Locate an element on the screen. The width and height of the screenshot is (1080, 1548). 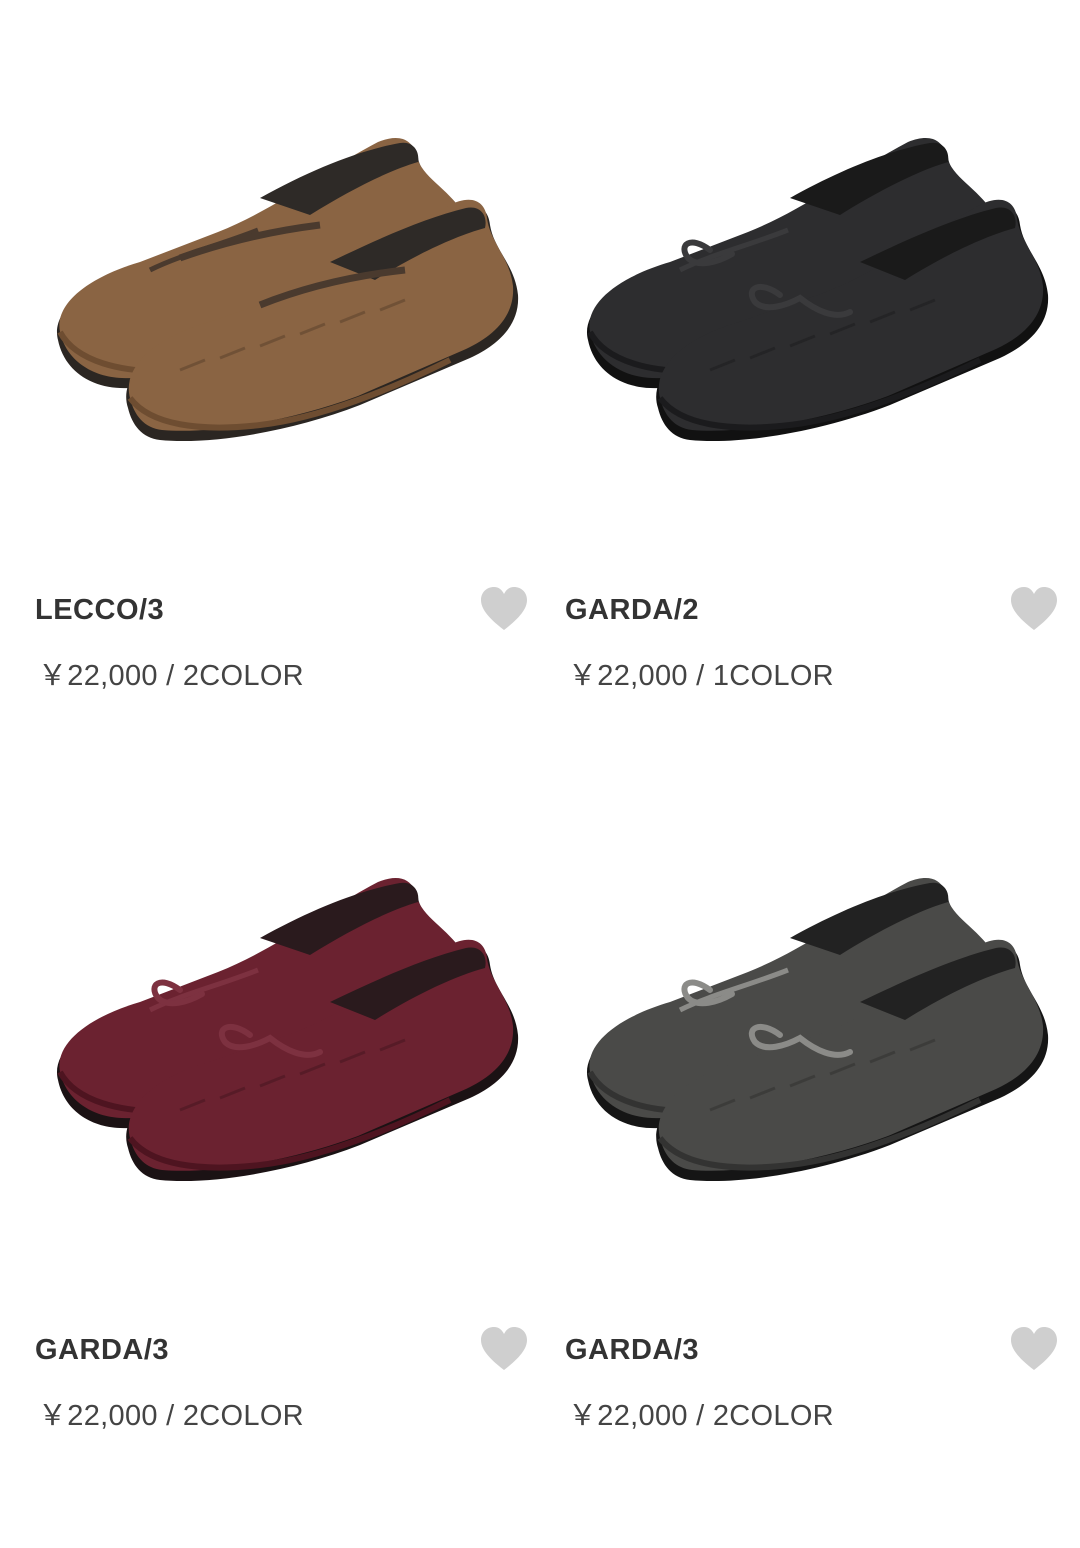
product-name: LECCO/3 is located at coordinates (99, 610).